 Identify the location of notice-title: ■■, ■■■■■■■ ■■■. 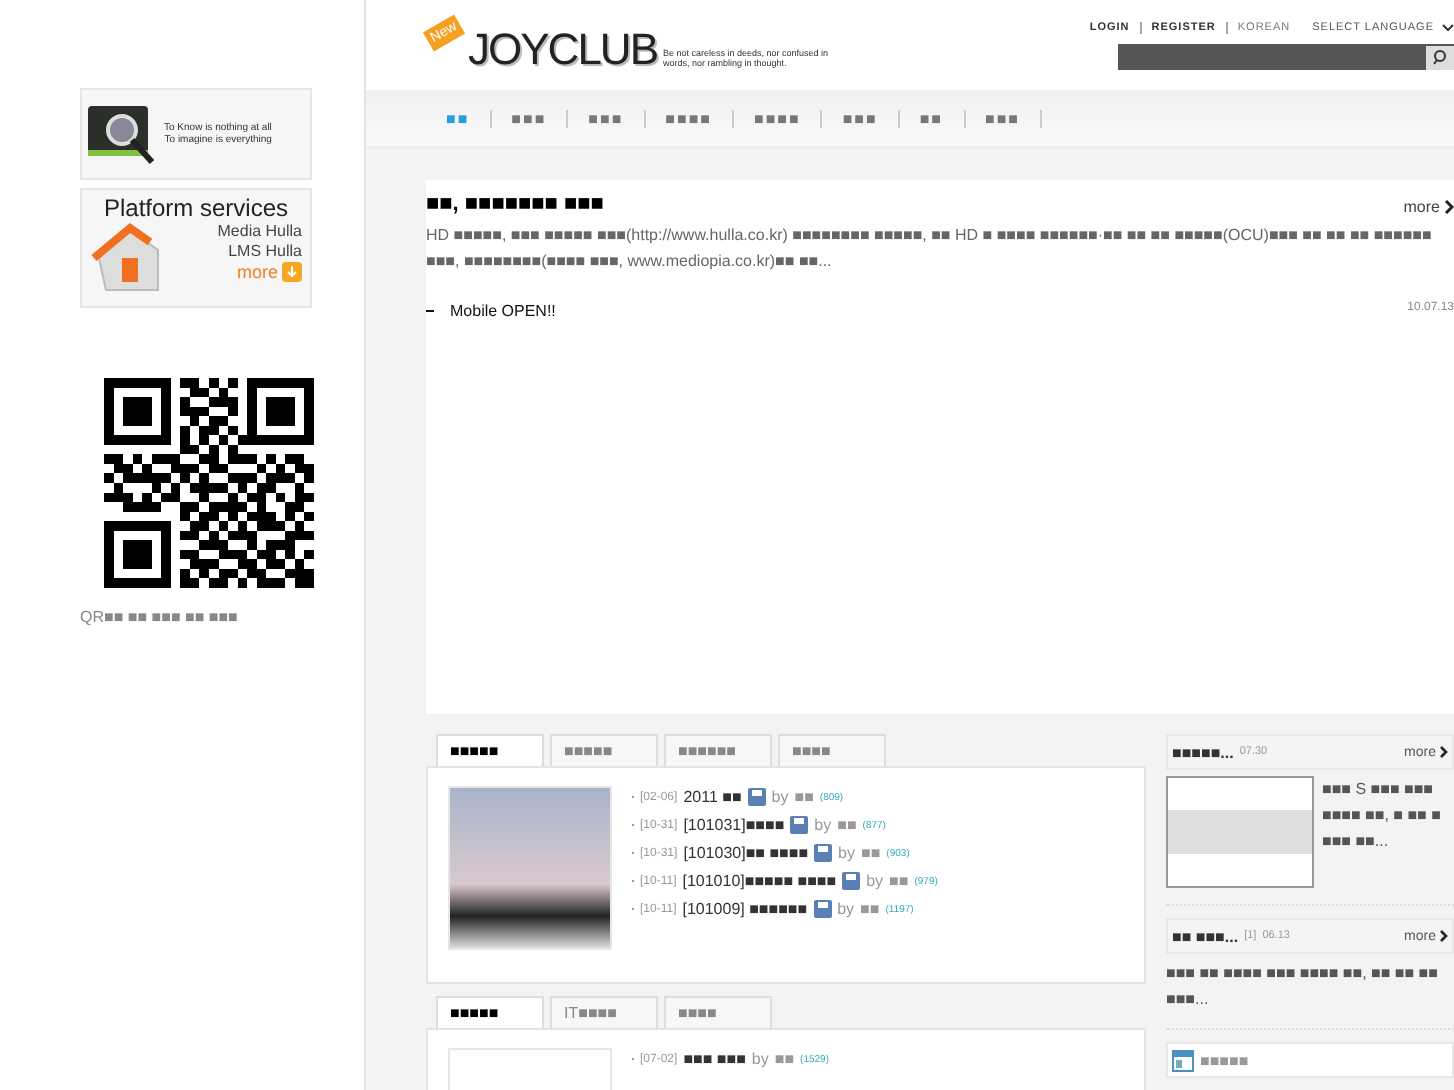
(515, 204).